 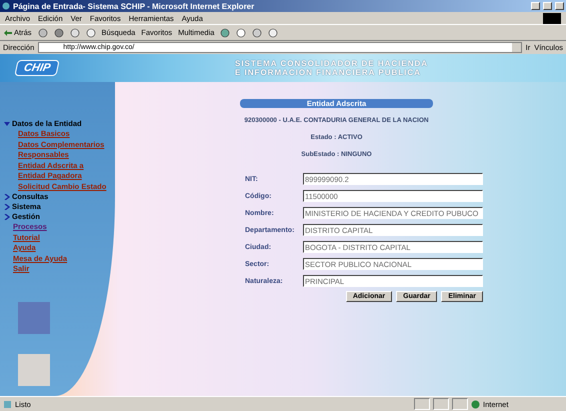 What do you see at coordinates (535, 6) in the screenshot?
I see `minimize-button` at bounding box center [535, 6].